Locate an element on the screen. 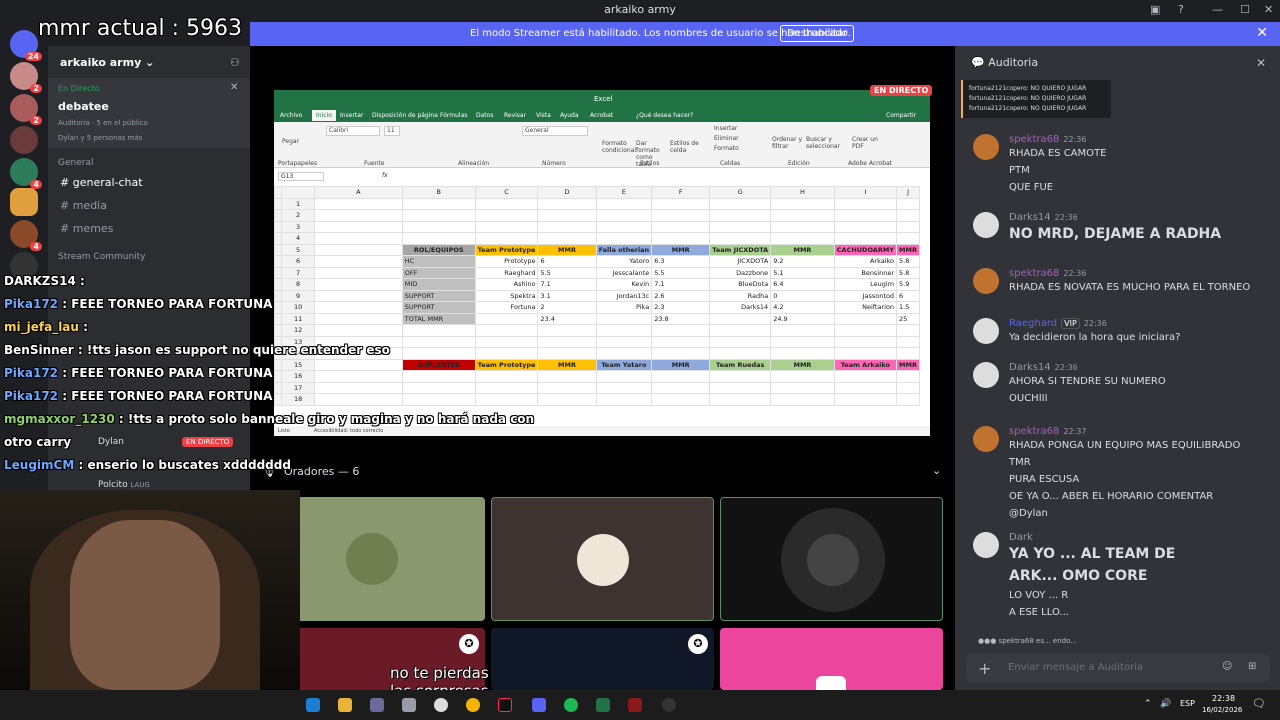 The height and width of the screenshot is (720, 1280). row-number: 2 is located at coordinates (298, 215).